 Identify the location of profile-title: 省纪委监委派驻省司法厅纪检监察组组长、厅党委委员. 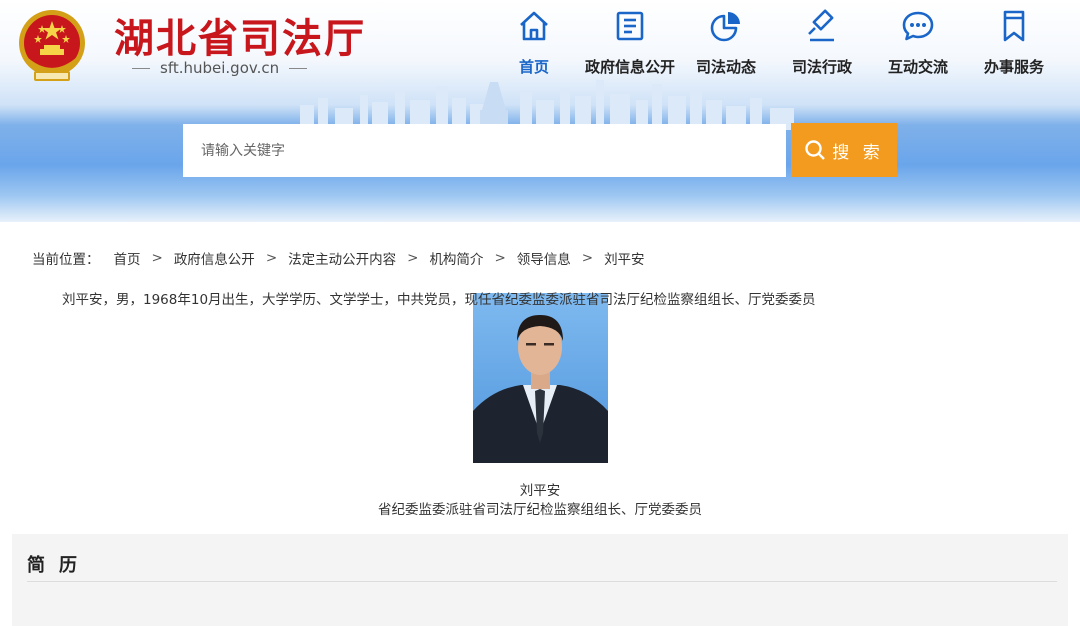
(540, 510).